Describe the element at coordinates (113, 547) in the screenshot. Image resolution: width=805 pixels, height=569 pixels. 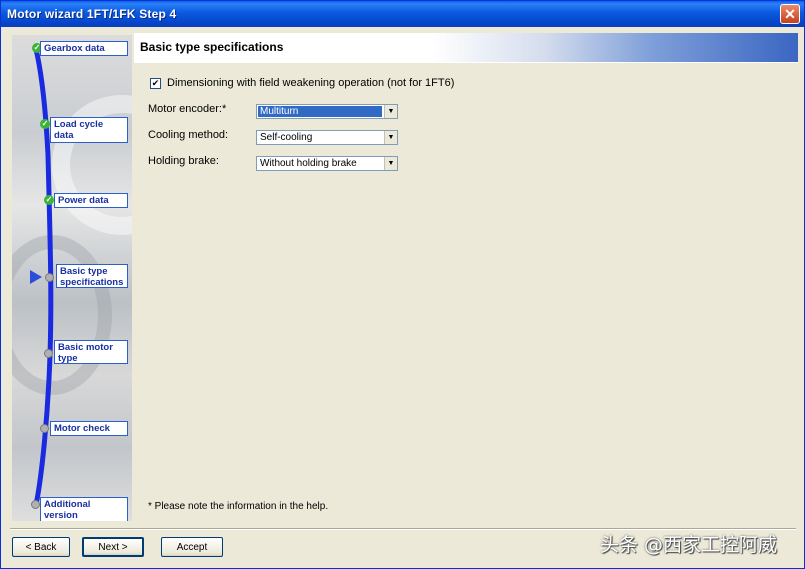
I see `next-button: Next >` at that location.